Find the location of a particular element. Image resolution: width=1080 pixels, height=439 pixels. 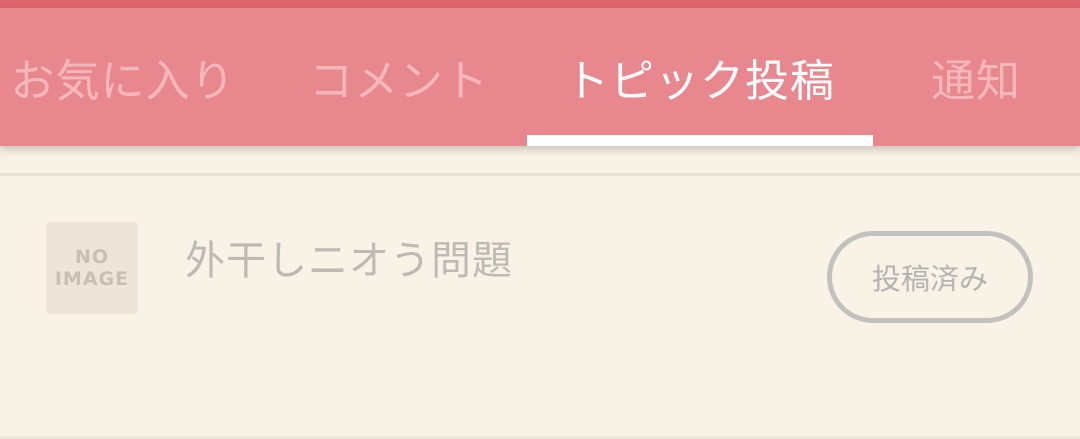

posted-status-badge: 投稿済み is located at coordinates (930, 277).